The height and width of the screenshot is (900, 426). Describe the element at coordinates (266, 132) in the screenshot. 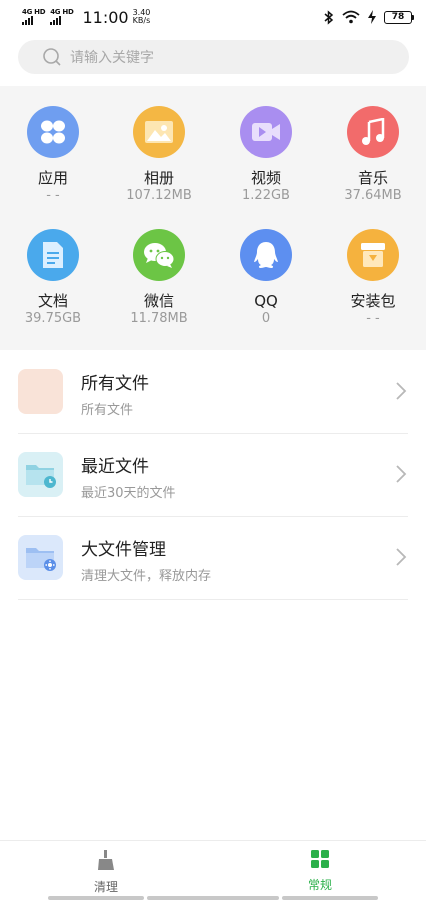

I see `video-icon` at that location.